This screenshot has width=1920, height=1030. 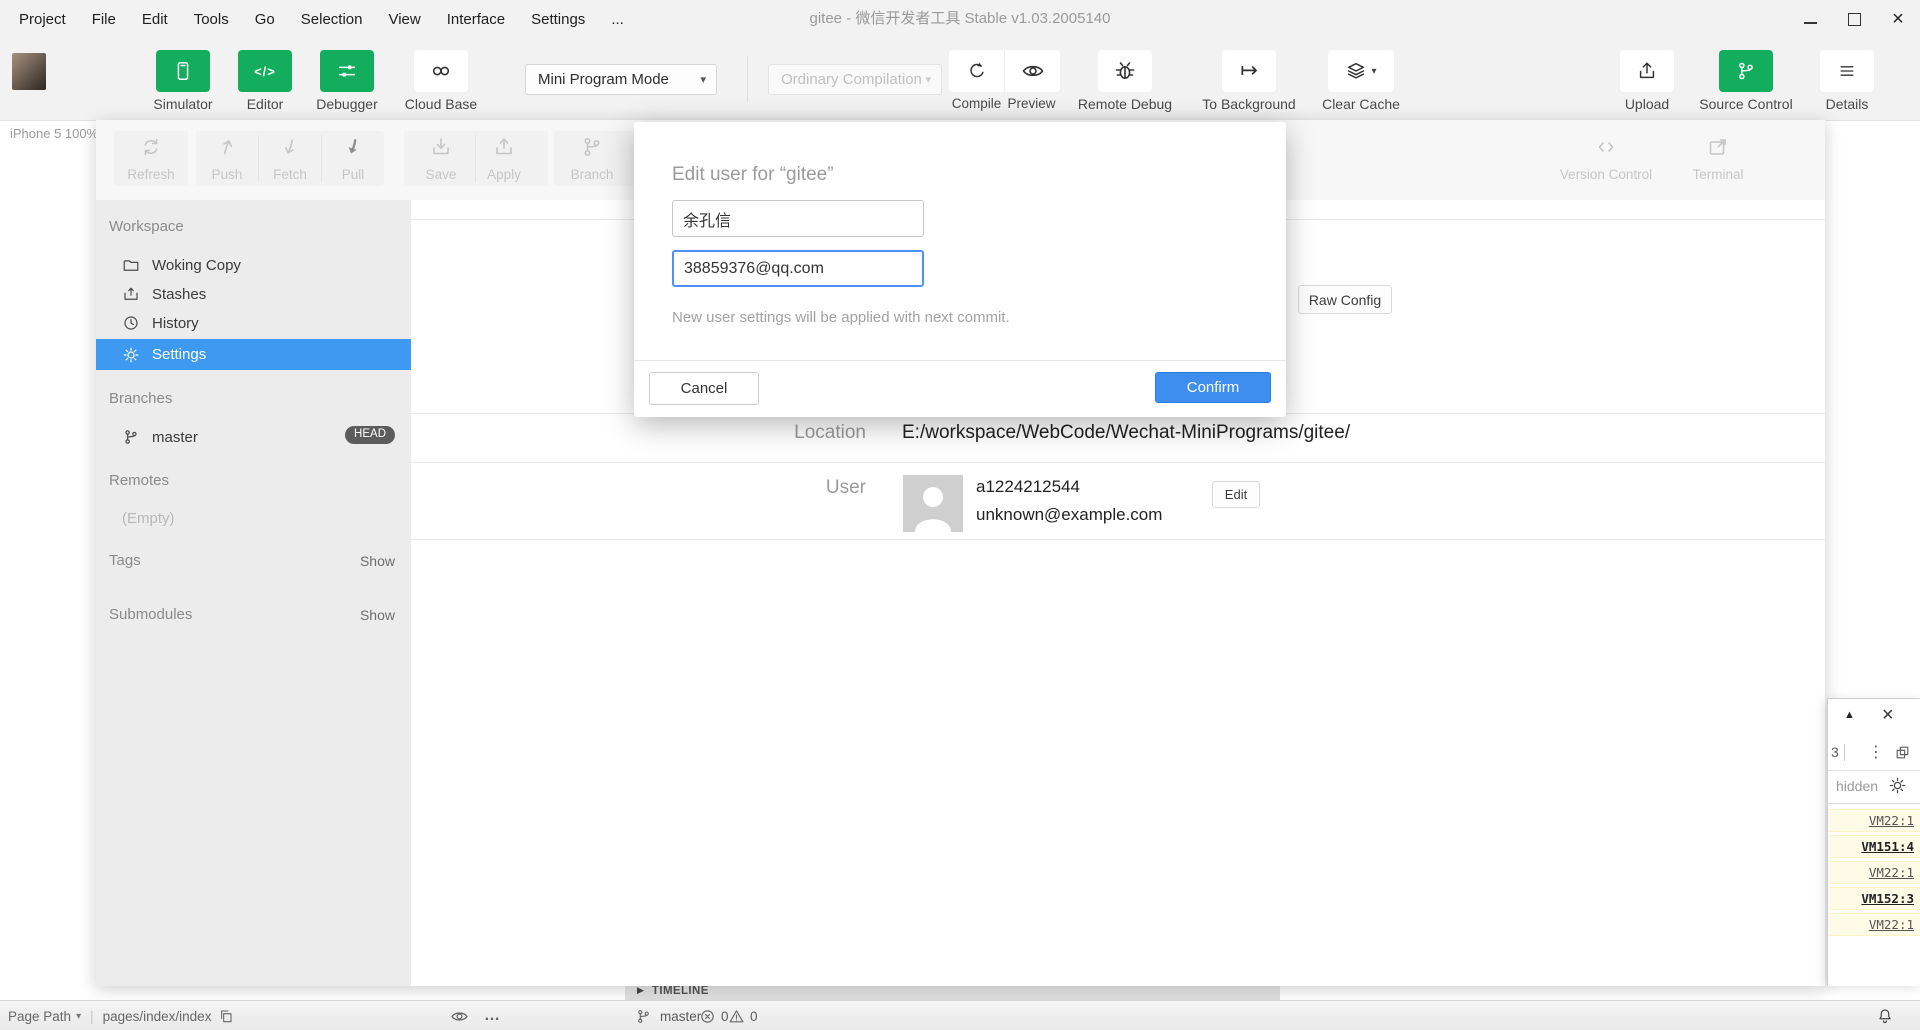 I want to click on menu-selection: Selection, so click(x=332, y=19).